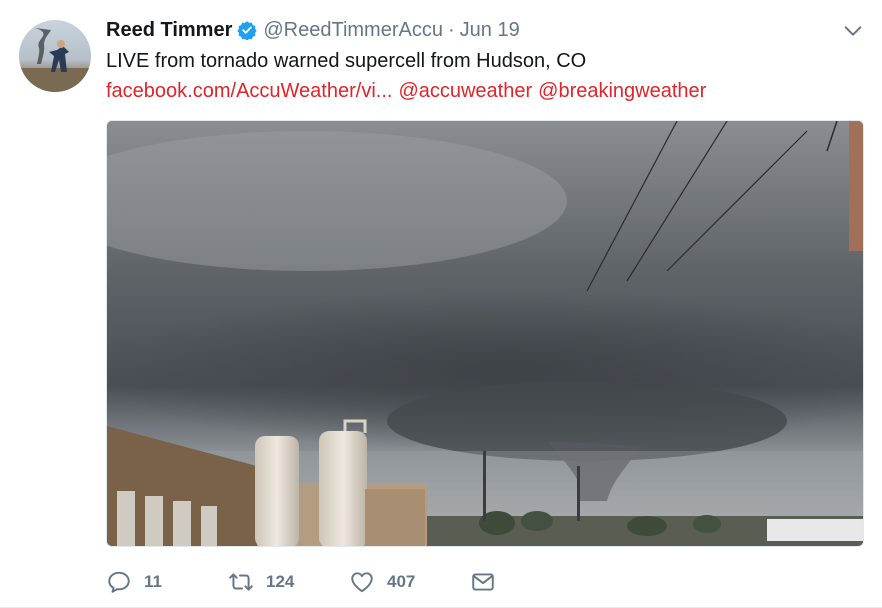 The width and height of the screenshot is (882, 608). What do you see at coordinates (247, 30) in the screenshot?
I see `verified-badge-icon` at bounding box center [247, 30].